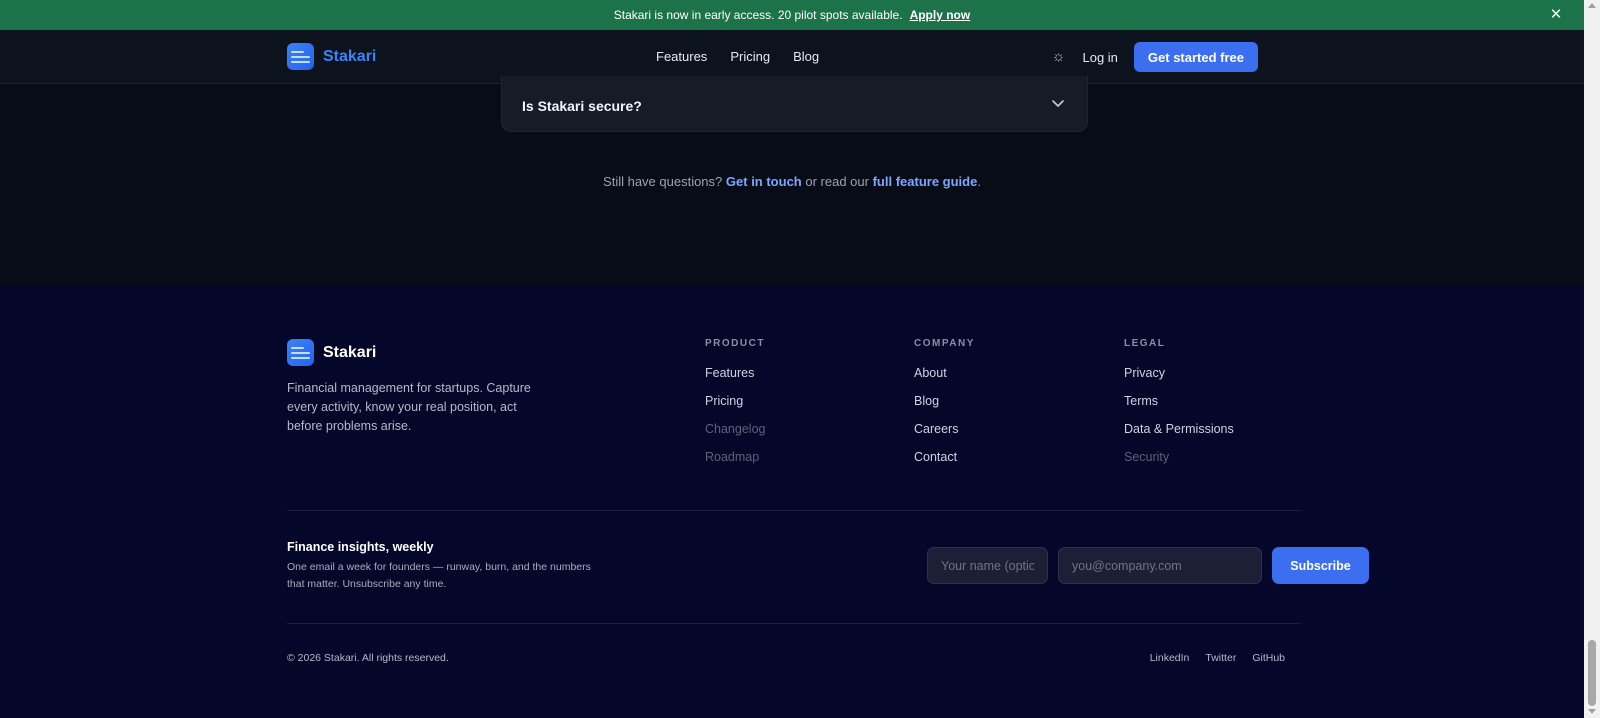 This screenshot has width=1600, height=718. Describe the element at coordinates (944, 457) in the screenshot. I see `footer-link-contact: Contact` at that location.